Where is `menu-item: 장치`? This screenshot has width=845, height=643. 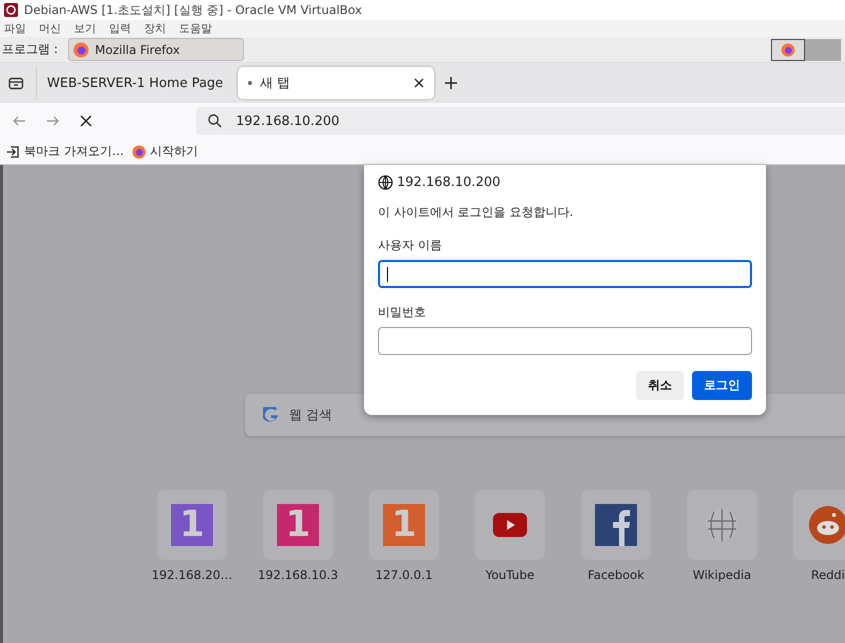
menu-item: 장치 is located at coordinates (155, 28).